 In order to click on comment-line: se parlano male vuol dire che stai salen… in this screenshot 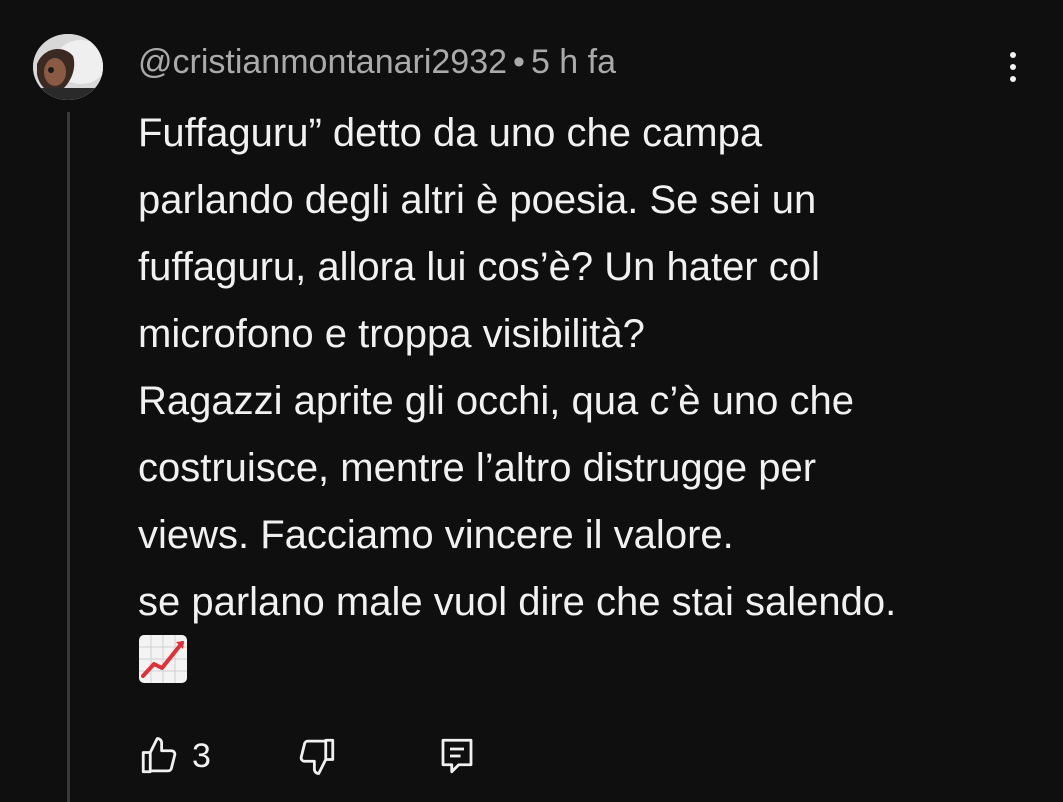, I will do `click(517, 602)`.